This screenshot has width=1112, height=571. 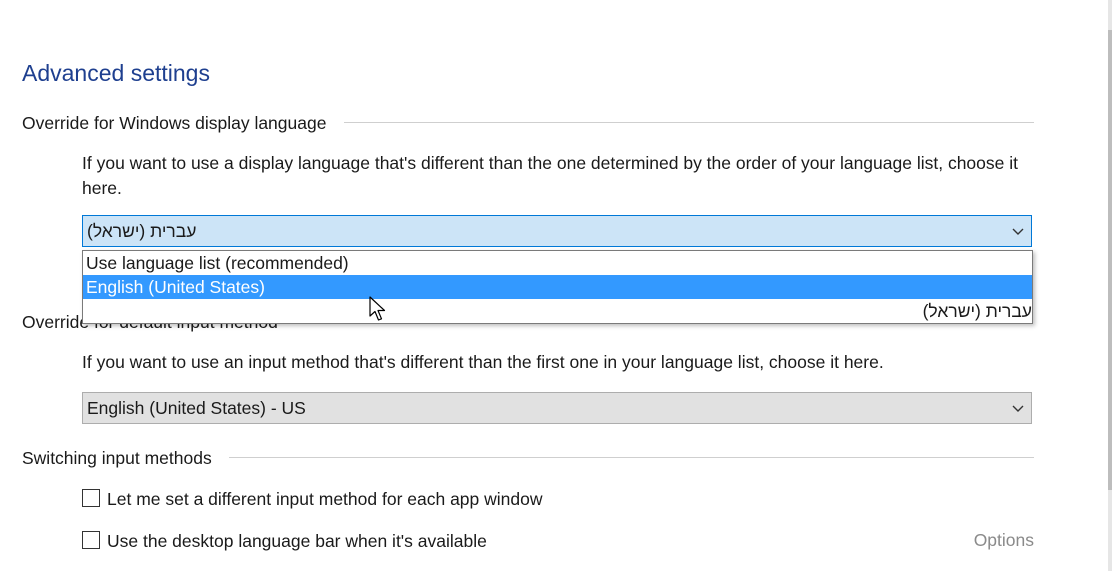 What do you see at coordinates (557, 231) in the screenshot?
I see `display-language-select: עברית (ישראל)` at bounding box center [557, 231].